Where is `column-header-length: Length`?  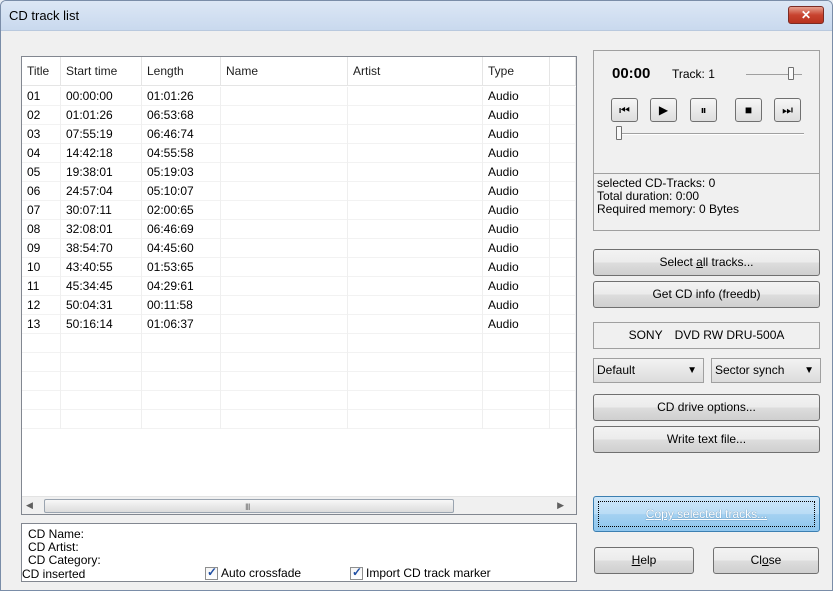 column-header-length: Length is located at coordinates (181, 71).